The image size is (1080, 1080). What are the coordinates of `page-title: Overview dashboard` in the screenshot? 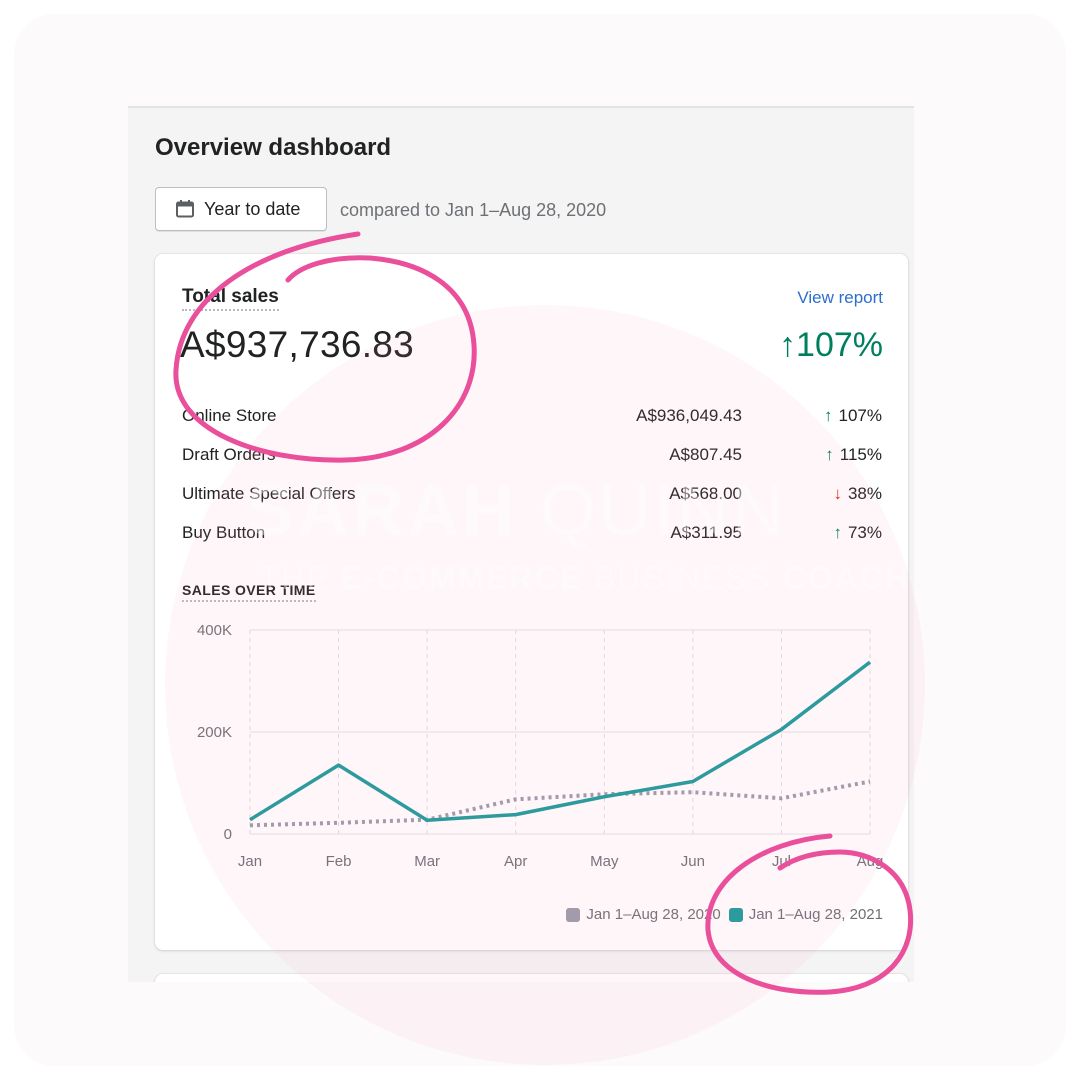 It's located at (273, 147).